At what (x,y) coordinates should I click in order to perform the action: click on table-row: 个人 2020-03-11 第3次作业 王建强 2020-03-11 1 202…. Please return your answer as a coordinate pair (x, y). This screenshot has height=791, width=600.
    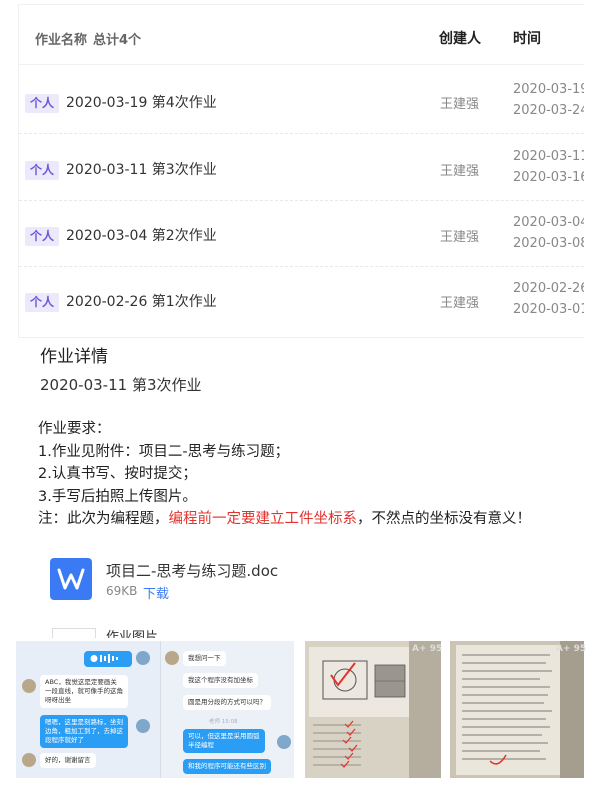
    Looking at the image, I should click on (301, 168).